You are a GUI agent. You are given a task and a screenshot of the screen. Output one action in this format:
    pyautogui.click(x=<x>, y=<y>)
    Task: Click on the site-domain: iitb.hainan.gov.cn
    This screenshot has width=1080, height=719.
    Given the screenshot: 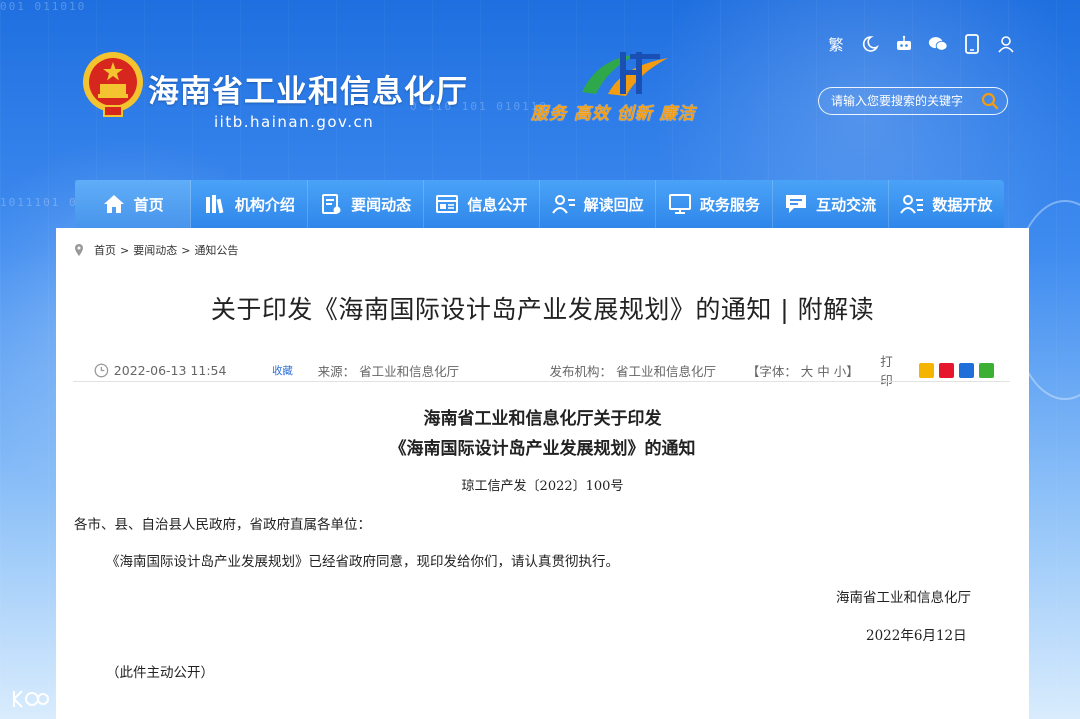 What is the action you would take?
    pyautogui.click(x=294, y=122)
    